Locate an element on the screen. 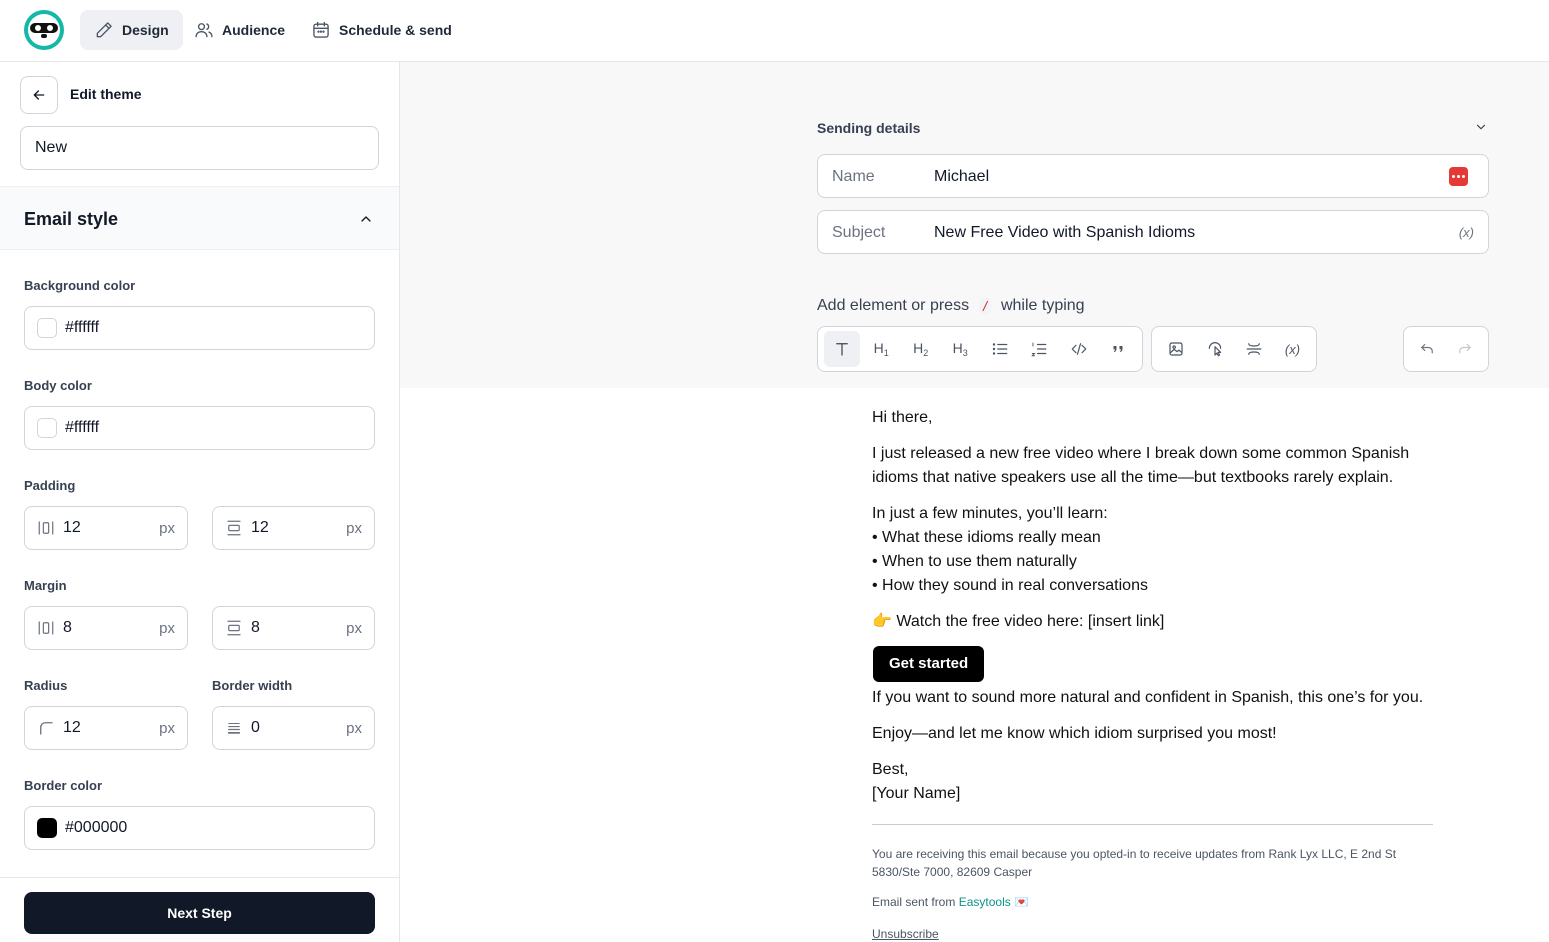 The height and width of the screenshot is (942, 1549). body-color-field: #ffffff is located at coordinates (199, 428).